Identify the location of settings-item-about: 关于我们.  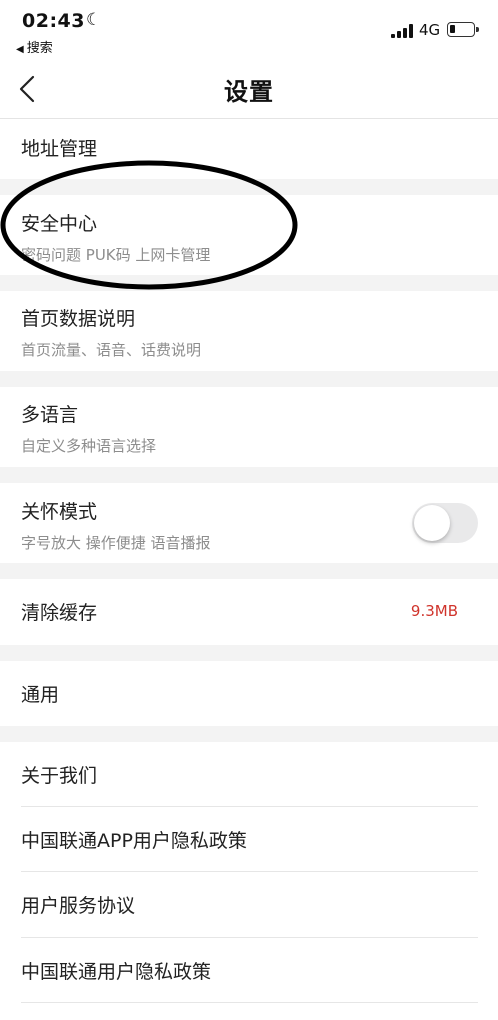
(249, 774).